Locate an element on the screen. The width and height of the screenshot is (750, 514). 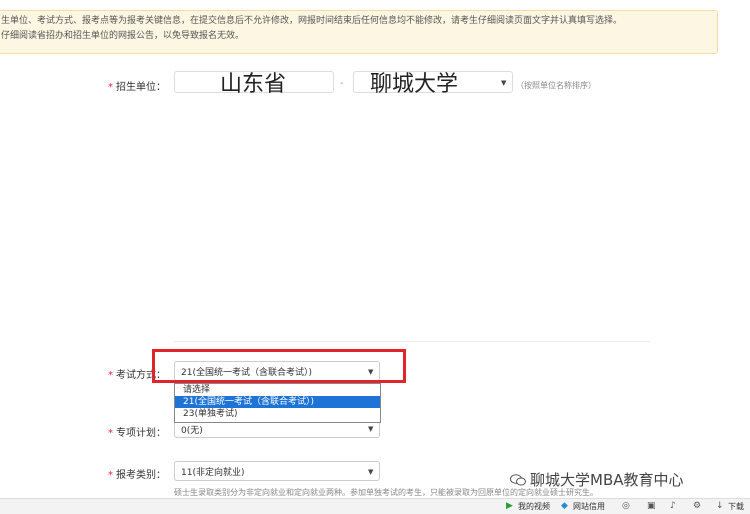
net-trust-link: 网站信用 is located at coordinates (589, 506).